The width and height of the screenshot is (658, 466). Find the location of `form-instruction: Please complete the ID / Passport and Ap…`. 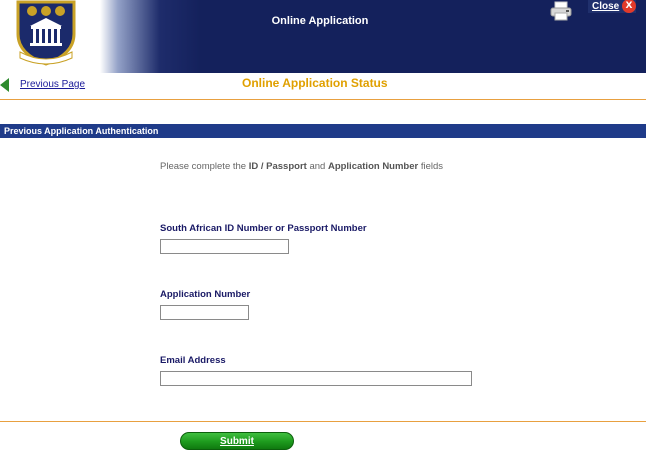

form-instruction: Please complete the ID / Passport and Ap… is located at coordinates (302, 166).